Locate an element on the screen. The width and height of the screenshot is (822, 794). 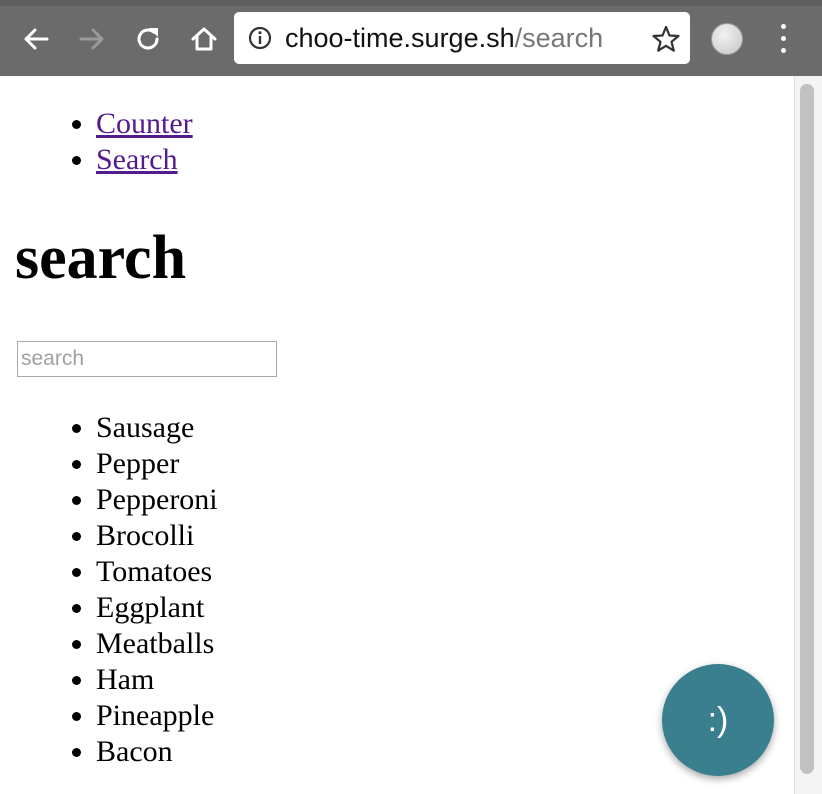
list-item: Eggplant is located at coordinates (157, 608).